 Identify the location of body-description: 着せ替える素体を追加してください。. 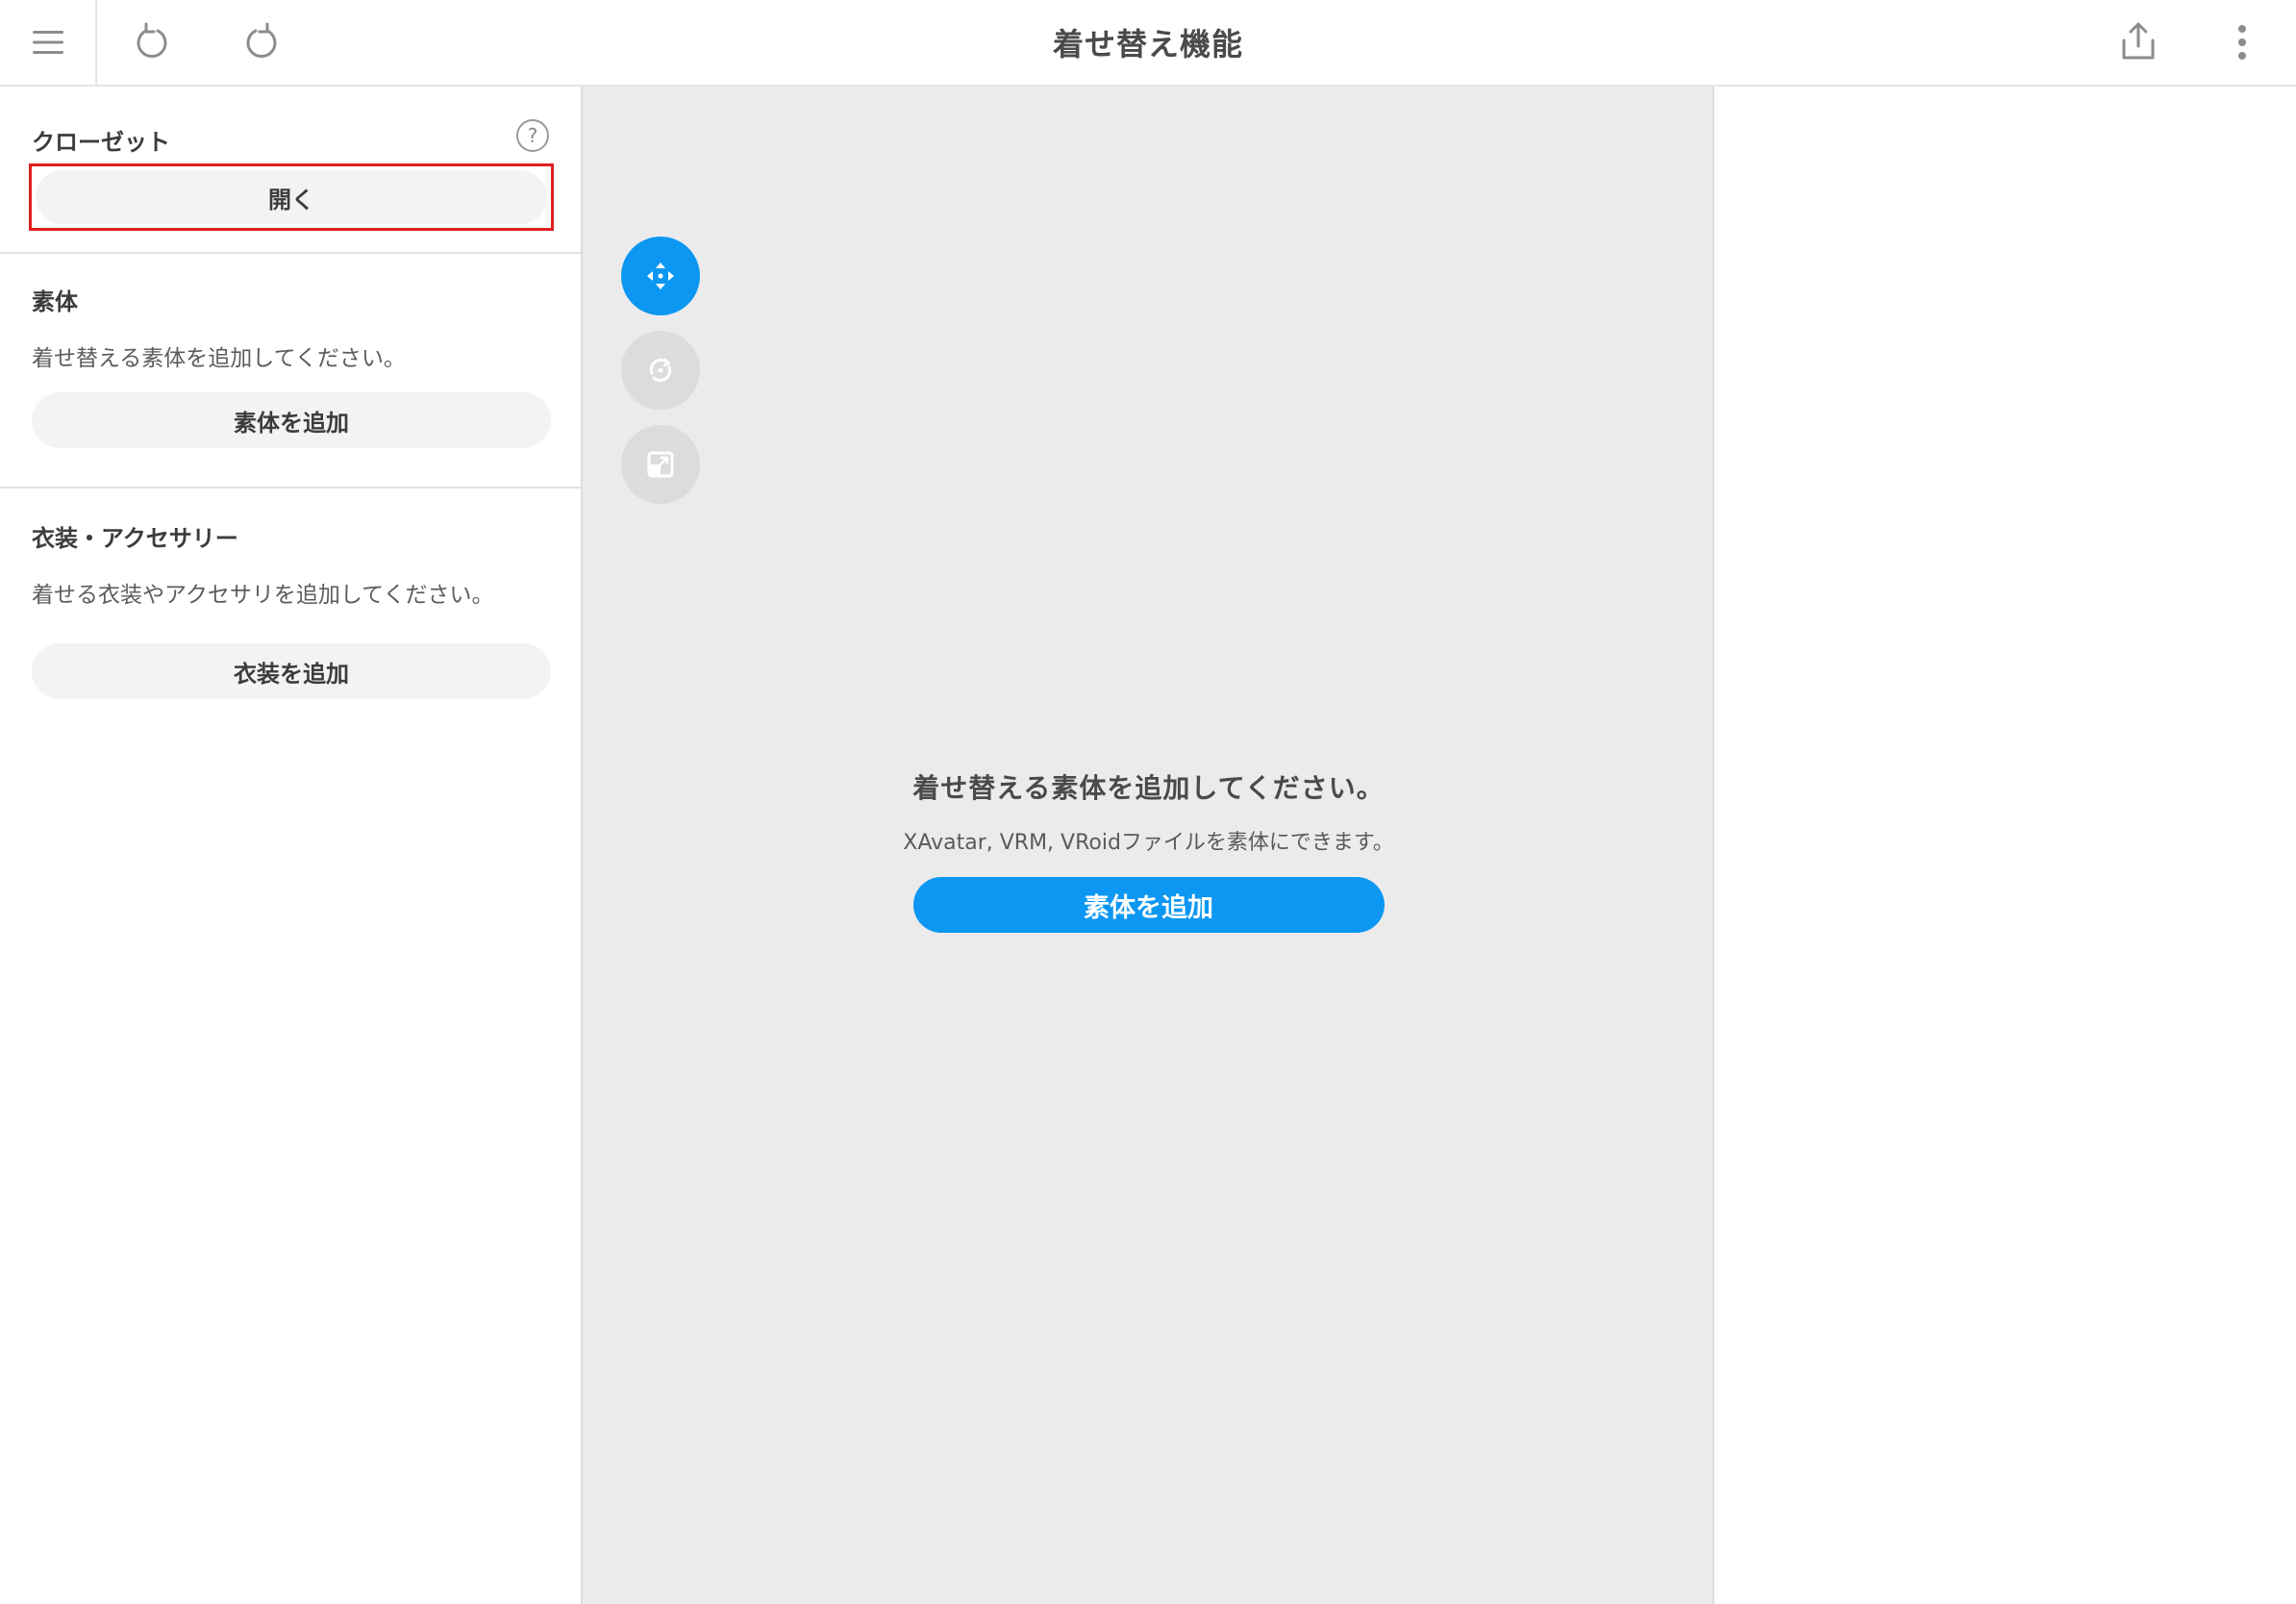
(219, 358).